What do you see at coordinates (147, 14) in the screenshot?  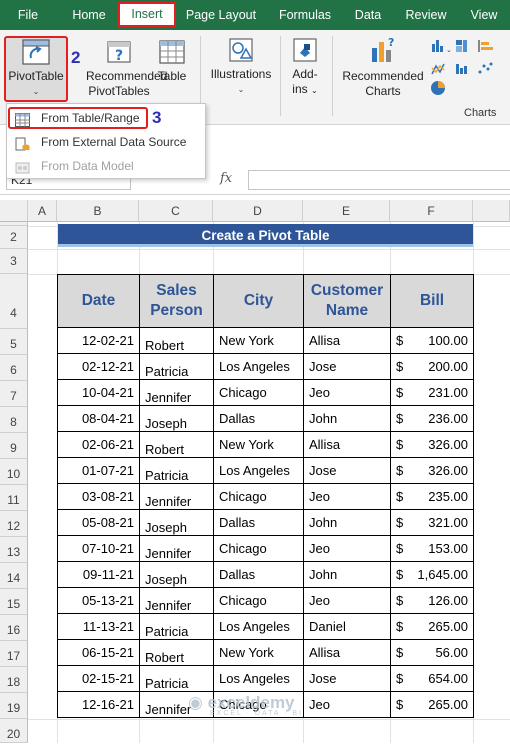 I see `tab-insert: Insert` at bounding box center [147, 14].